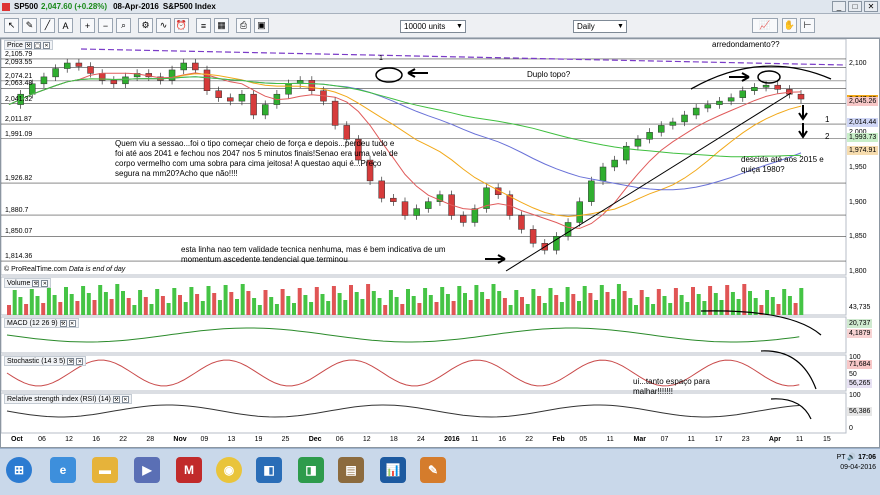 The height and width of the screenshot is (495, 880). Describe the element at coordinates (41, 323) in the screenshot. I see `macd-panel-header: MACD (12 26 9) ⚒ ✕` at that location.